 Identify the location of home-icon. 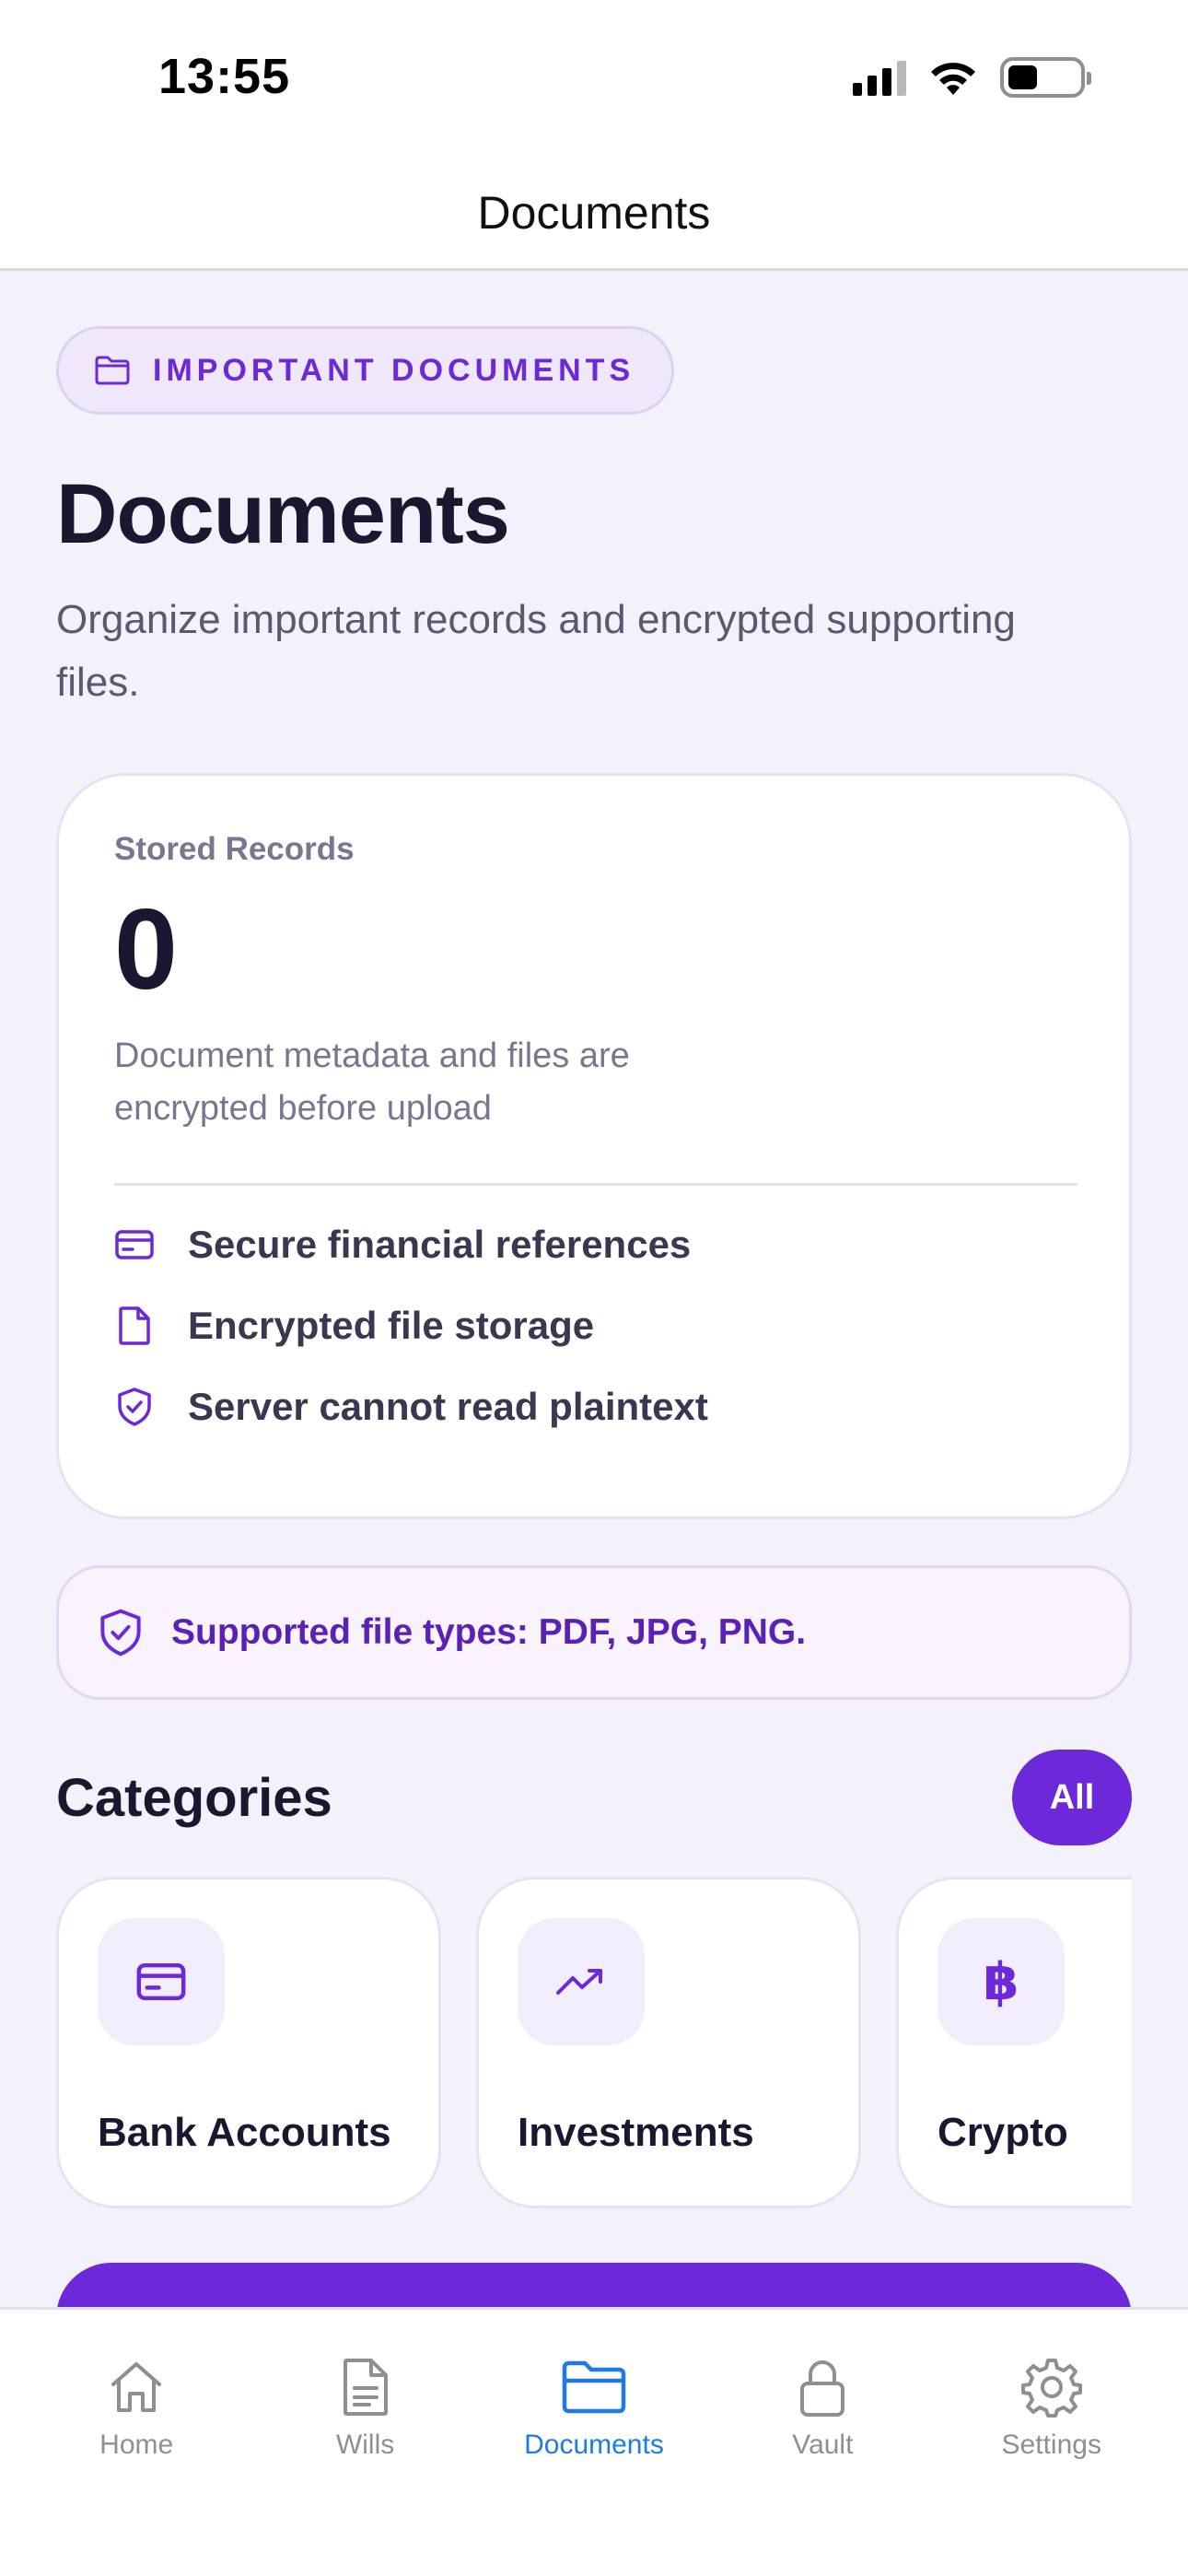
(136, 2387).